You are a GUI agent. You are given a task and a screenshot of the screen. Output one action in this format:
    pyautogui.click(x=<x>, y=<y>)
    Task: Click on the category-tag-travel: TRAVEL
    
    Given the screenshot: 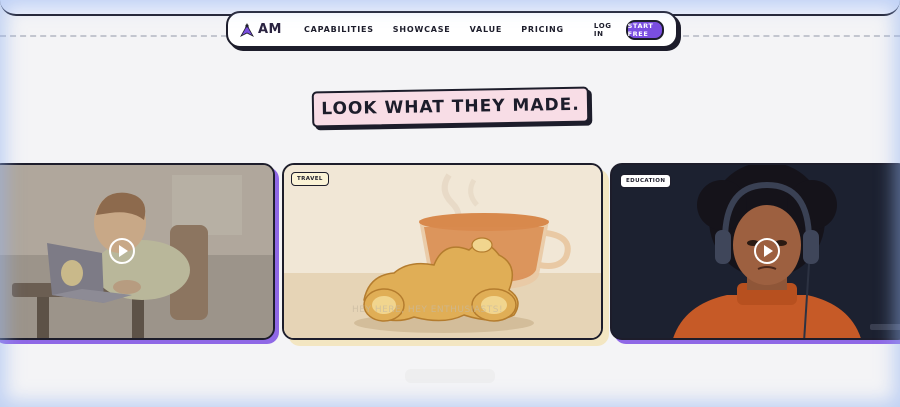 What is the action you would take?
    pyautogui.click(x=310, y=179)
    